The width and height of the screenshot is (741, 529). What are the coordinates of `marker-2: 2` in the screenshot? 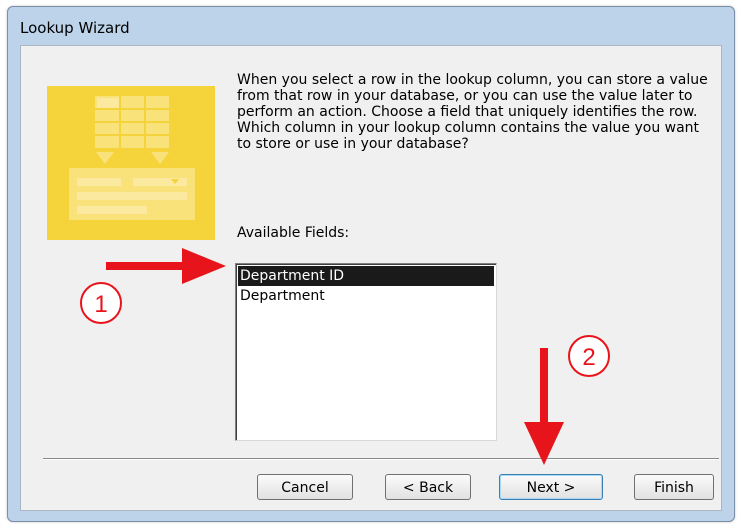 It's located at (589, 356).